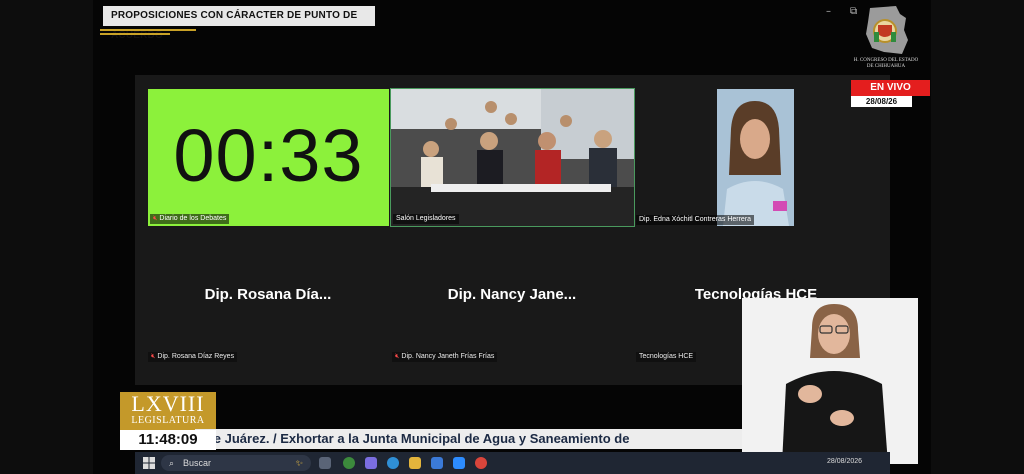 This screenshot has width=1024, height=474. Describe the element at coordinates (236, 463) in the screenshot. I see `taskbar-search: ⌕ Buscar ✨︎` at that location.